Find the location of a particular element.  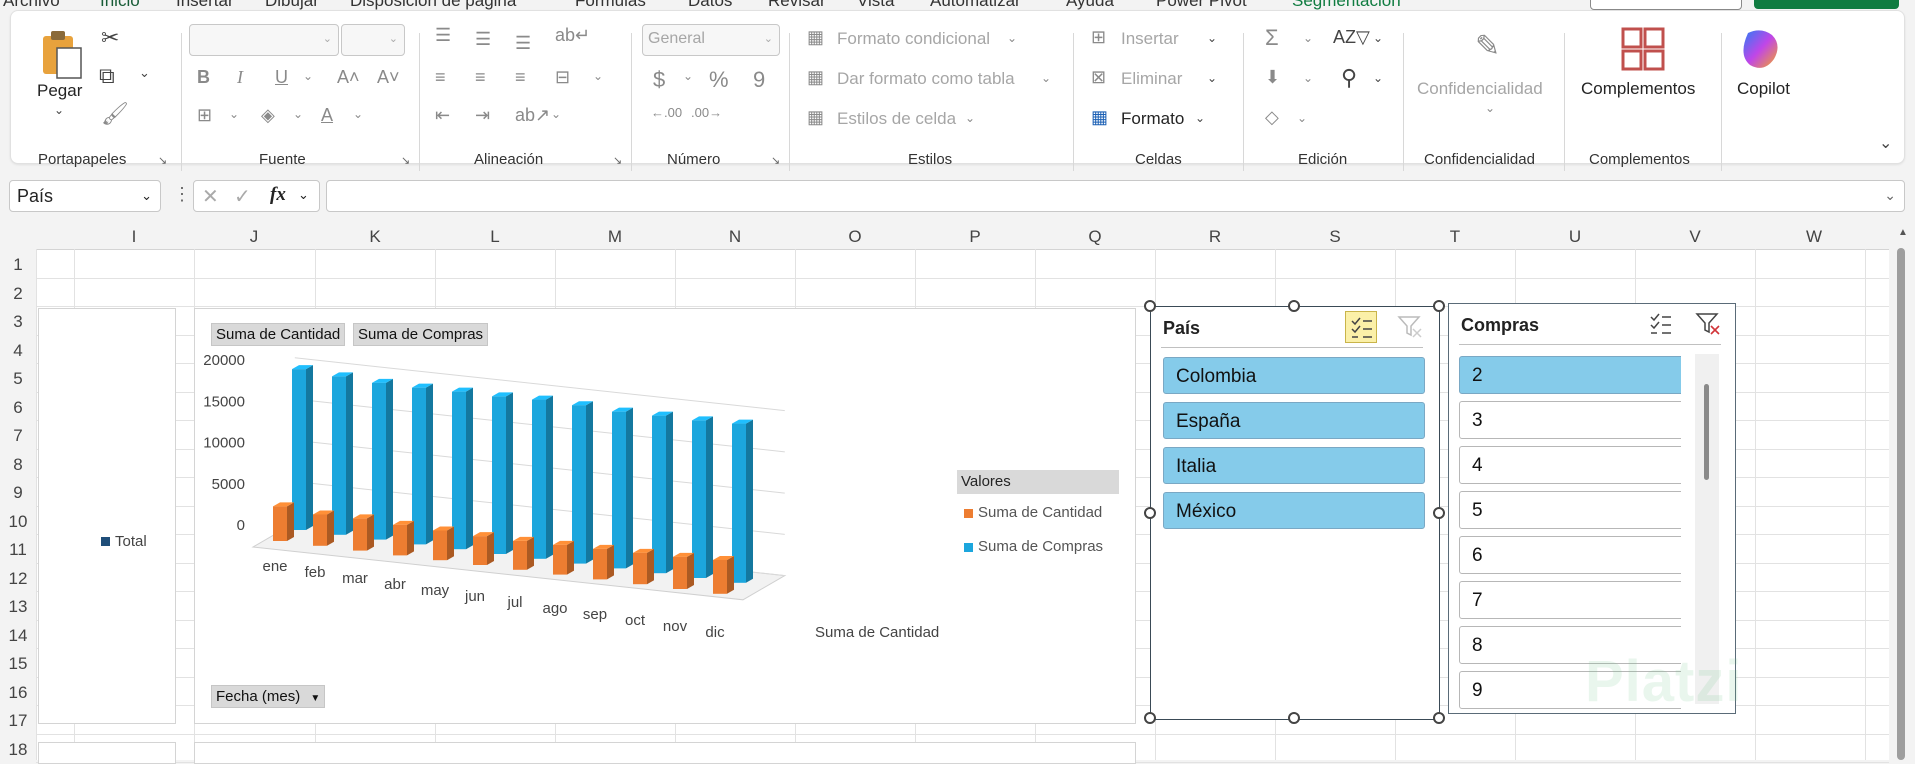

column-header: S is located at coordinates (1335, 237).